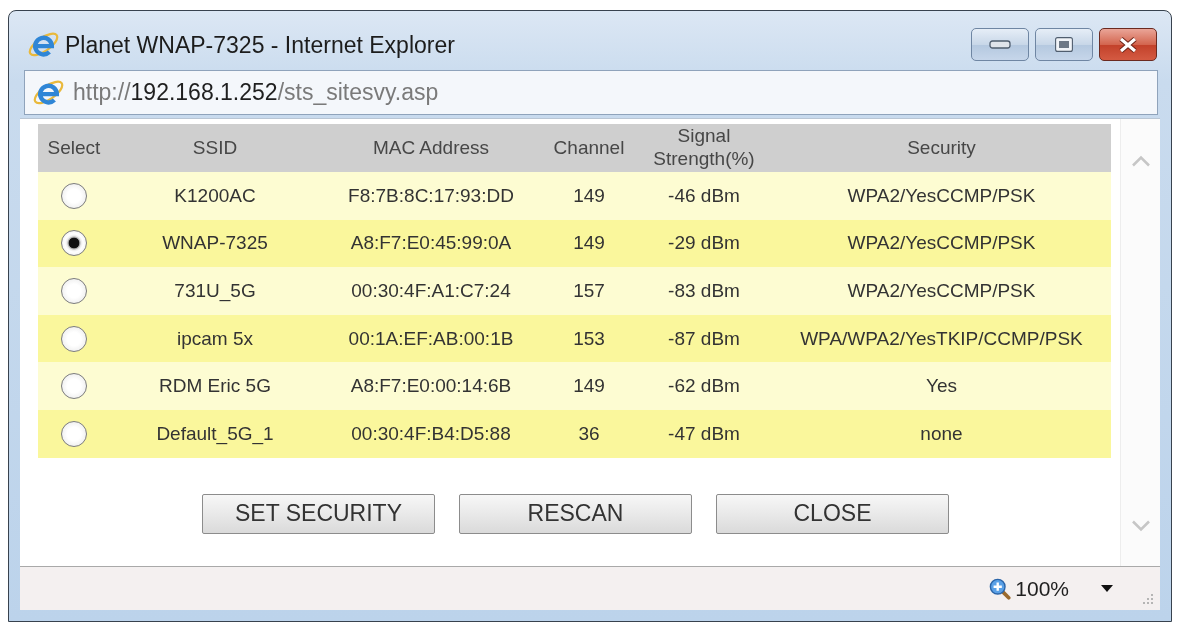 The width and height of the screenshot is (1184, 626). Describe the element at coordinates (431, 386) in the screenshot. I see `table-cell: A8:F7:E0:00:14:6B` at that location.